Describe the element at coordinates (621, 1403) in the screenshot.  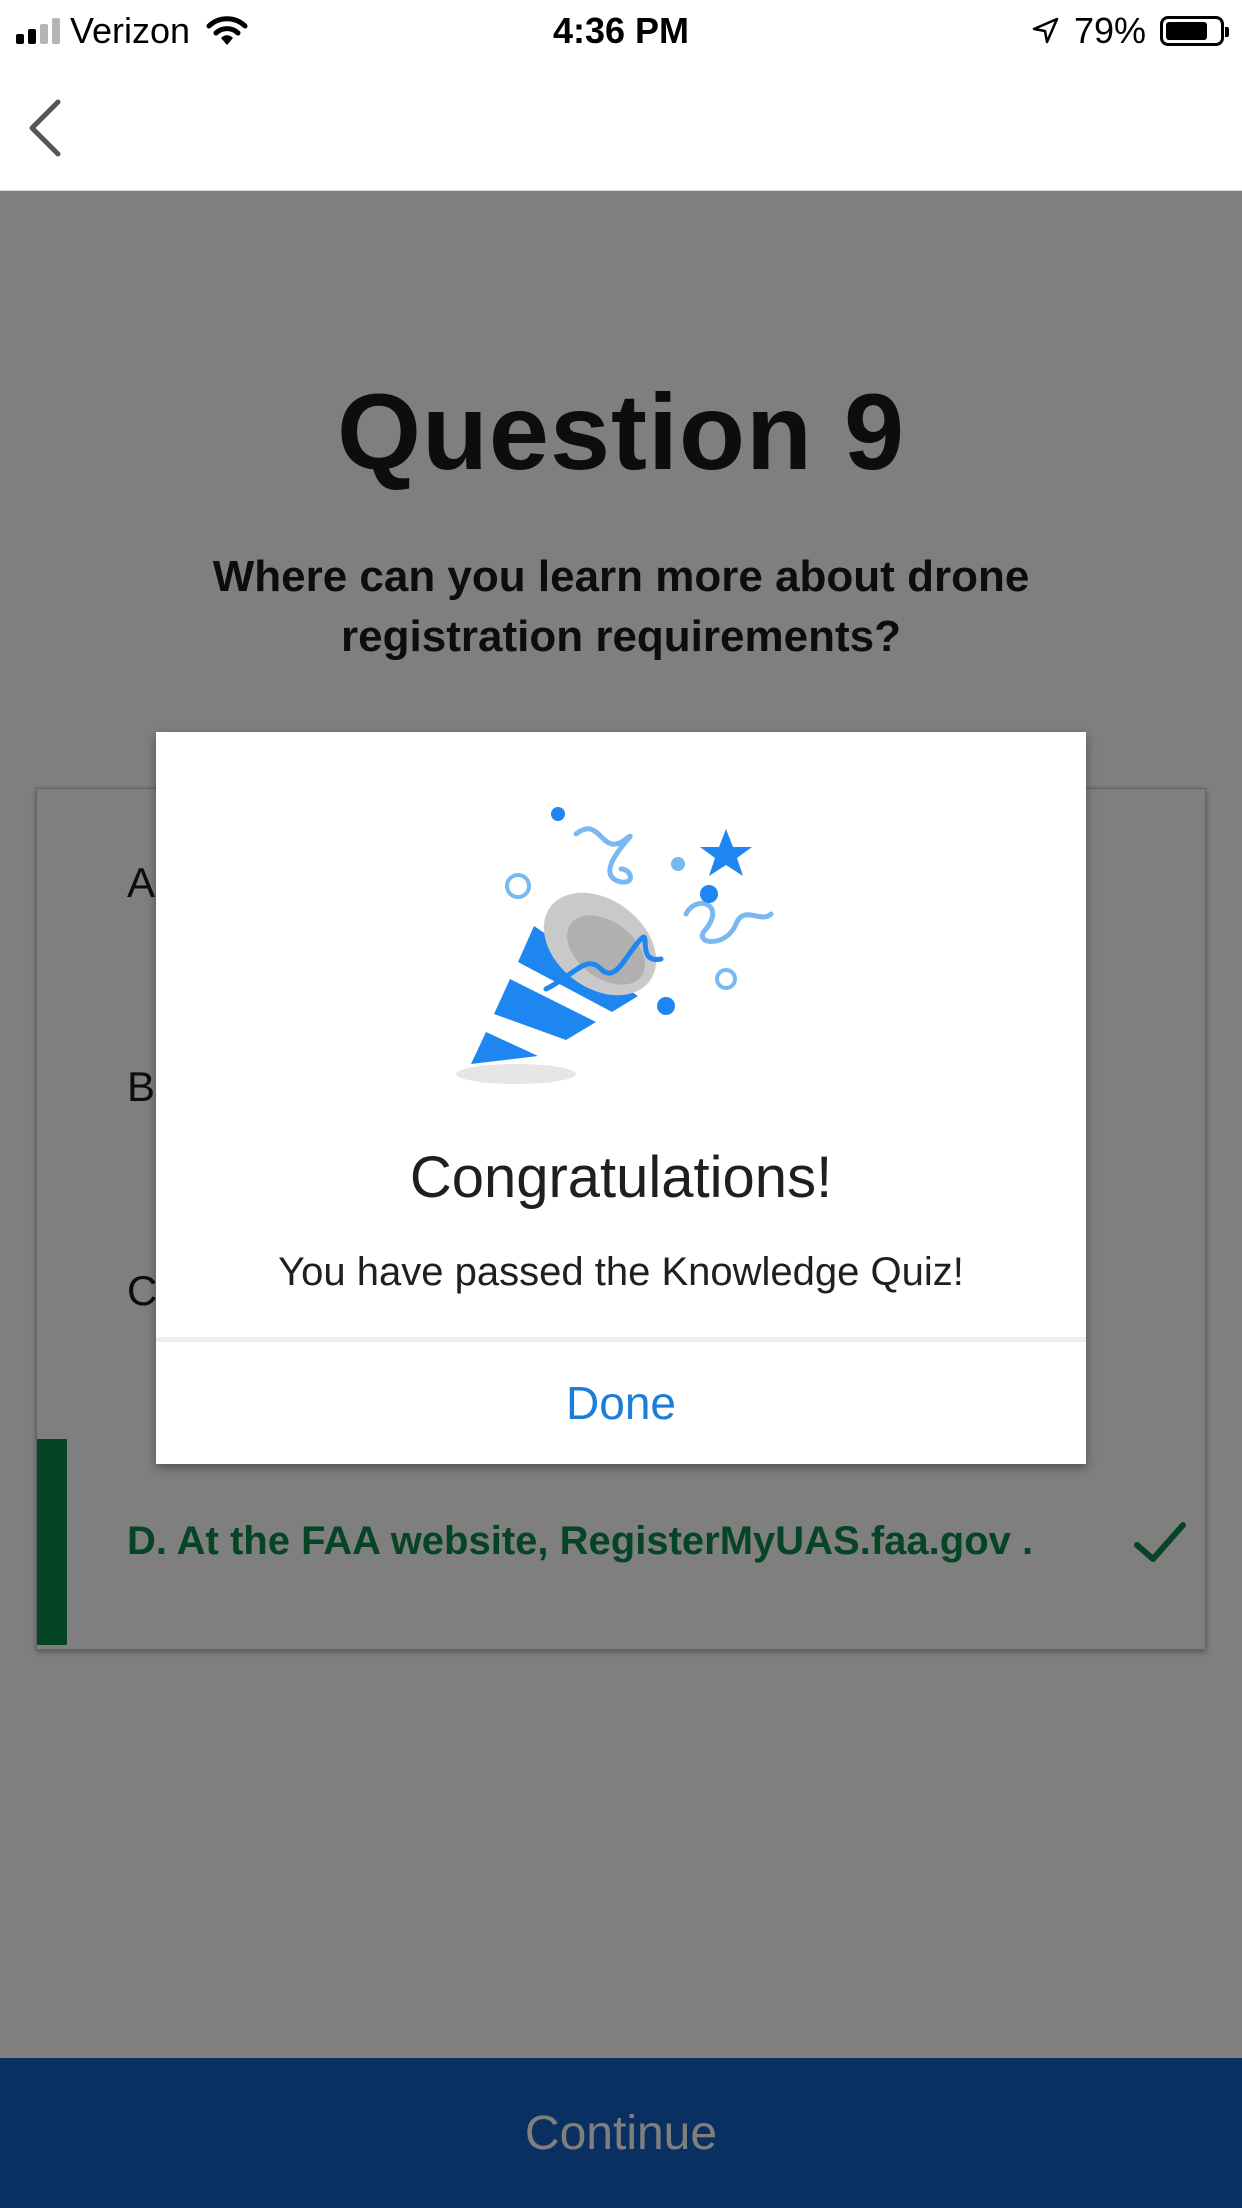
I see `done-button: Done` at that location.